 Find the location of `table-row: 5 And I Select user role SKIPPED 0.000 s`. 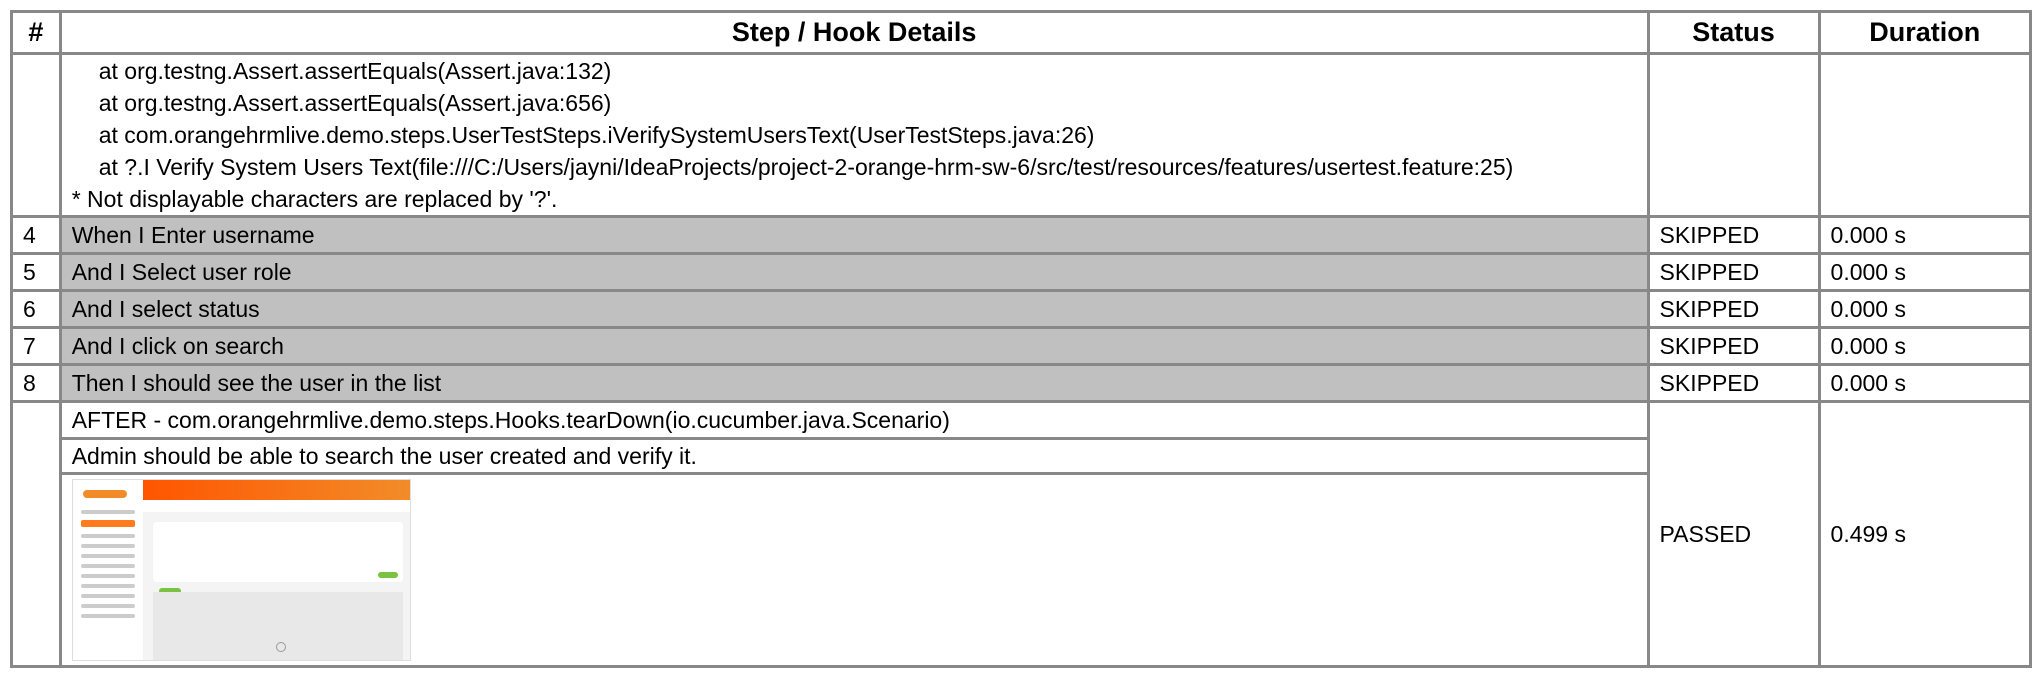

table-row: 5 And I Select user role SKIPPED 0.000 s is located at coordinates (1021, 272).